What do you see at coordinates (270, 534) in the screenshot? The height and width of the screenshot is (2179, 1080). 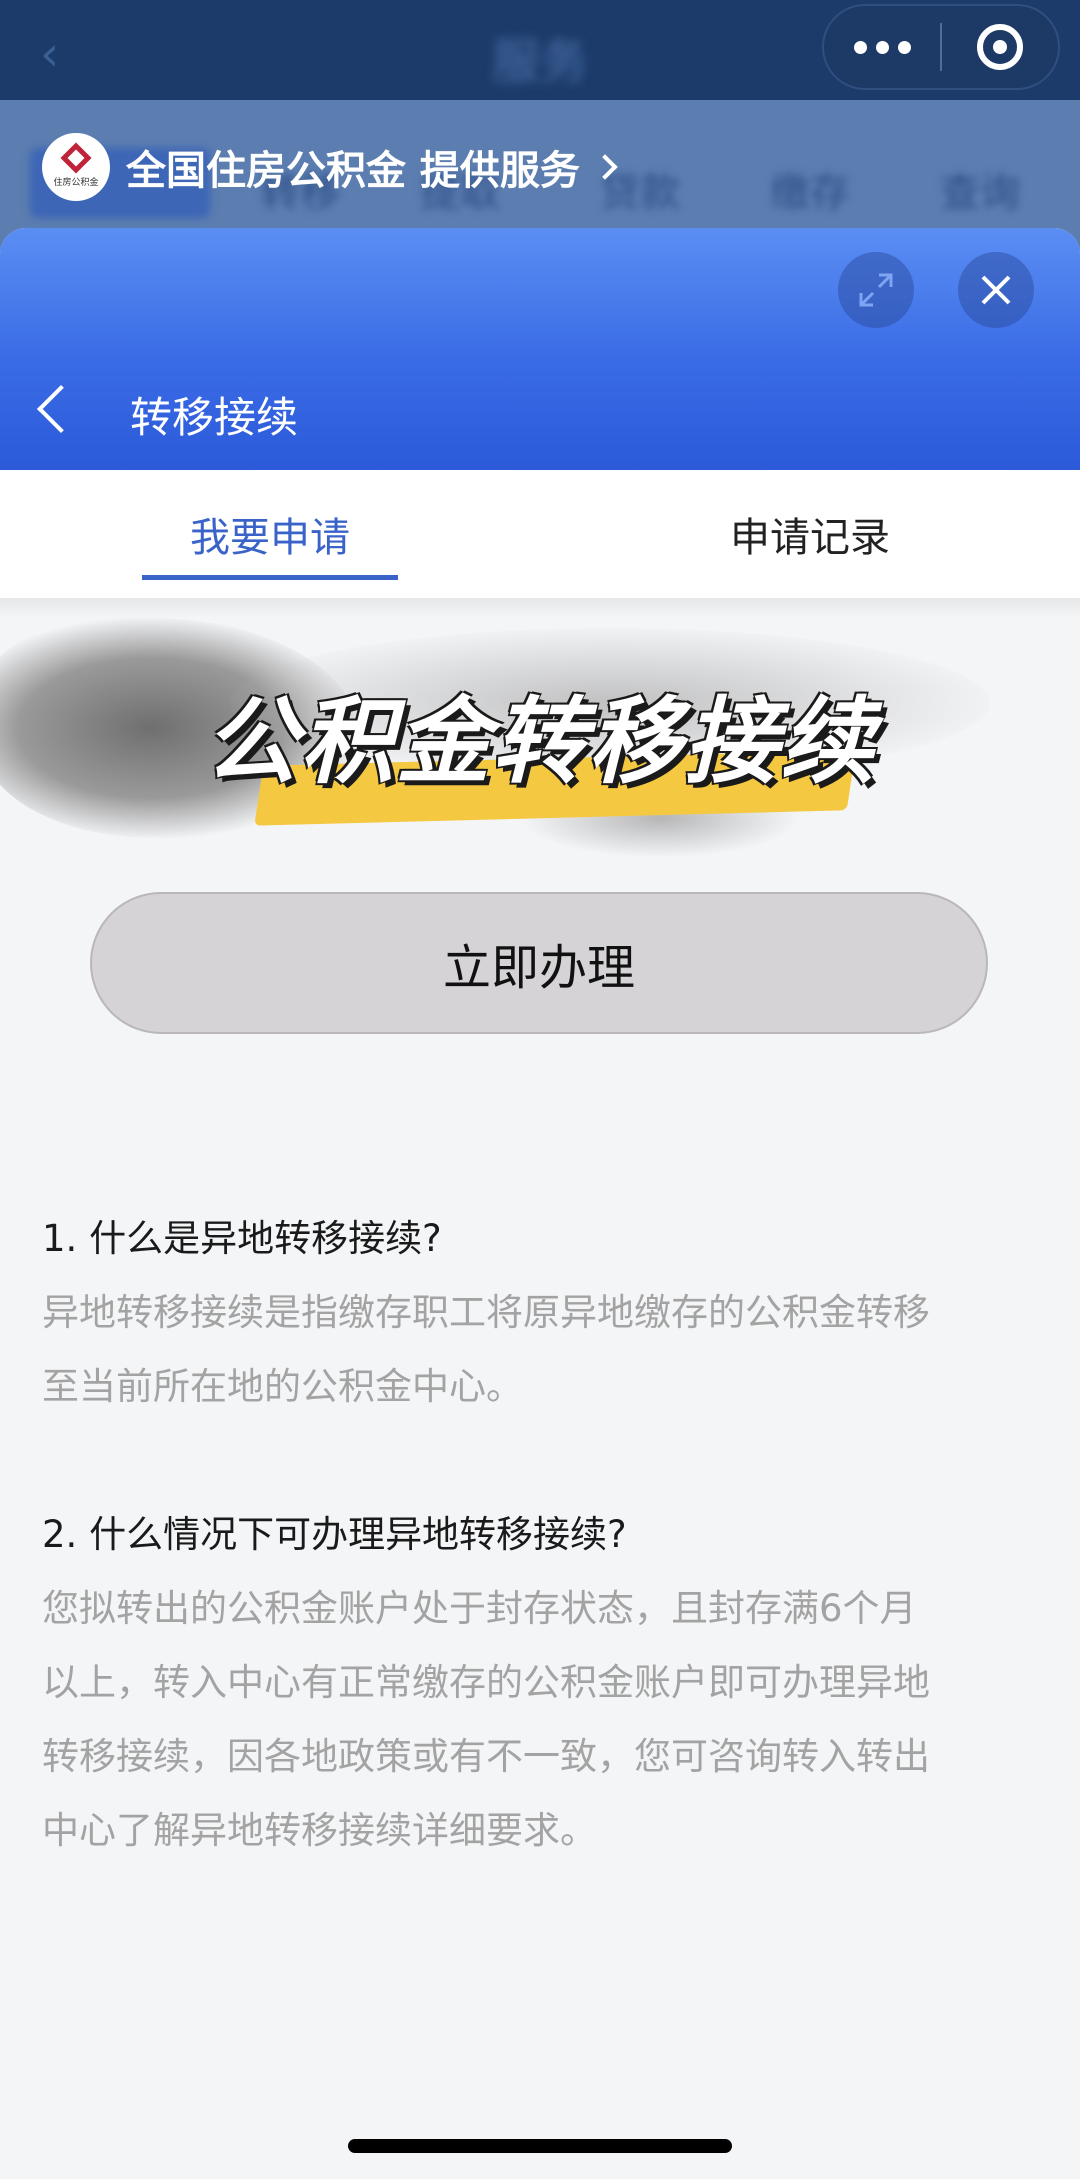 I see `tab-apply: 我要申请` at bounding box center [270, 534].